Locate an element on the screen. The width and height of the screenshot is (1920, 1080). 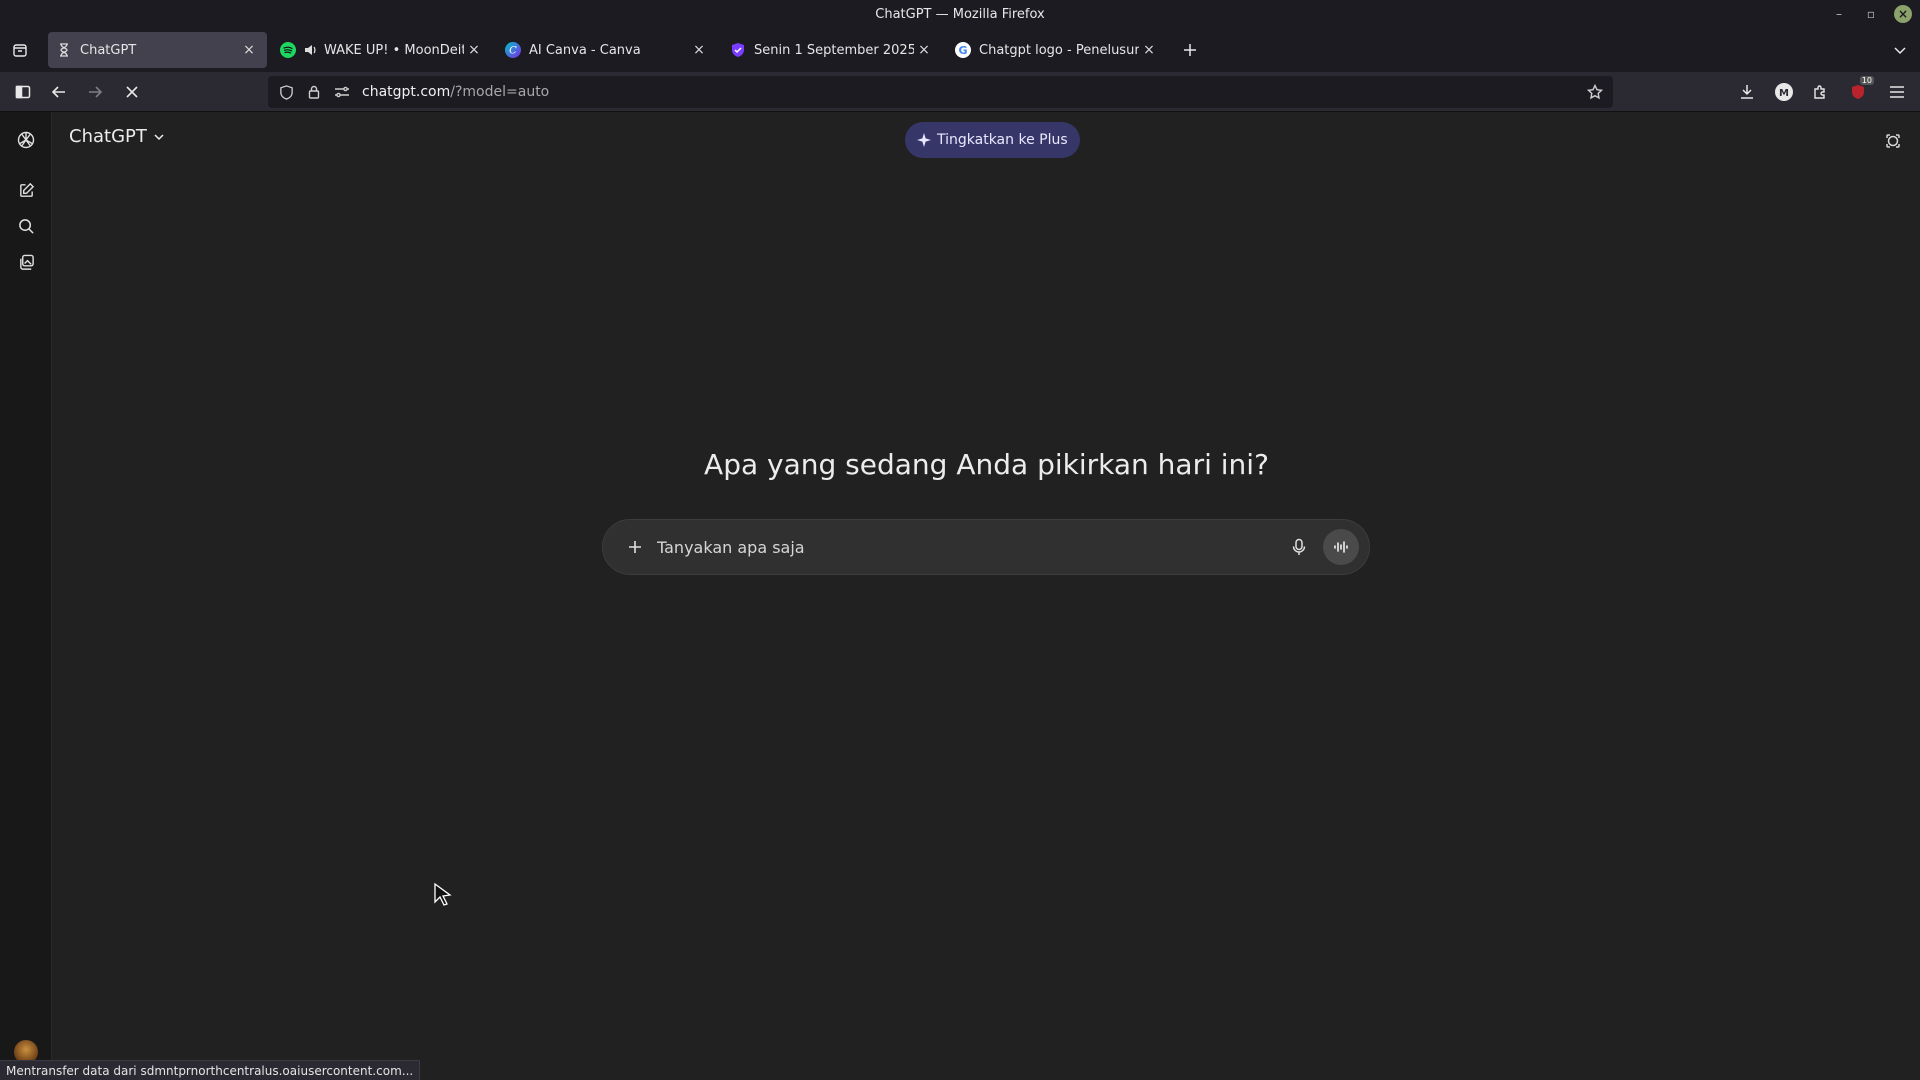
shield-favicon-icon is located at coordinates (738, 50).